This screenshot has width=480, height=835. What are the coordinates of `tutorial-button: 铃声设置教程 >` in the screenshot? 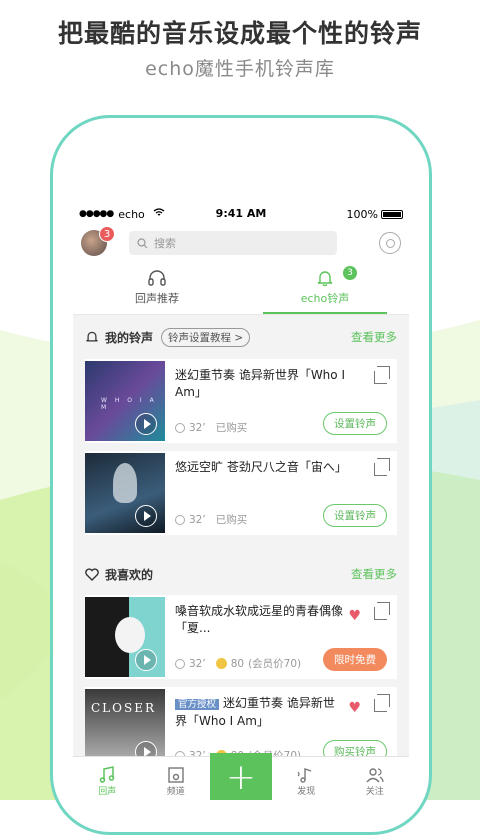 It's located at (206, 337).